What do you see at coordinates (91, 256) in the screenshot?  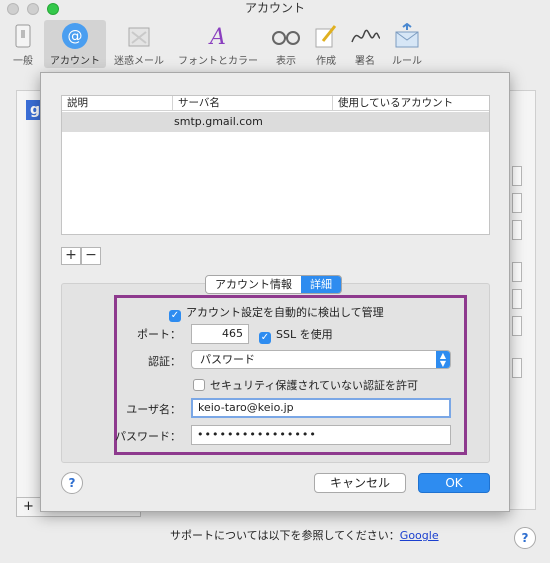 I see `remove-server-button: −` at bounding box center [91, 256].